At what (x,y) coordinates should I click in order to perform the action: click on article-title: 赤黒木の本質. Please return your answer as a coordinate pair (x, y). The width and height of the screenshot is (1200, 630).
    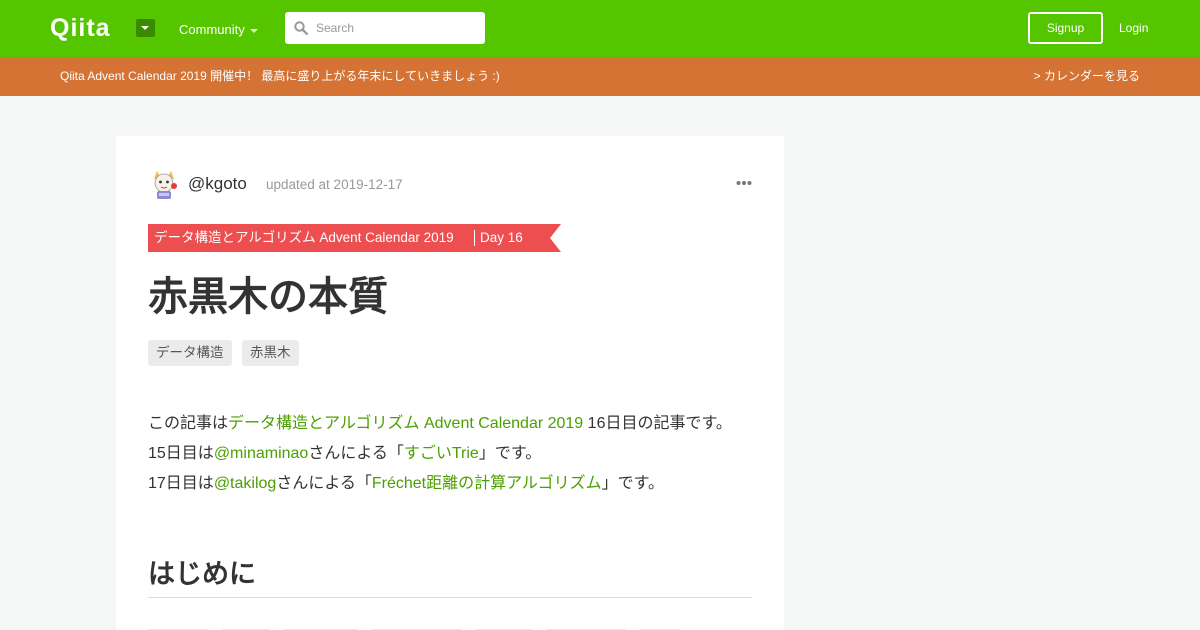
    Looking at the image, I should click on (268, 297).